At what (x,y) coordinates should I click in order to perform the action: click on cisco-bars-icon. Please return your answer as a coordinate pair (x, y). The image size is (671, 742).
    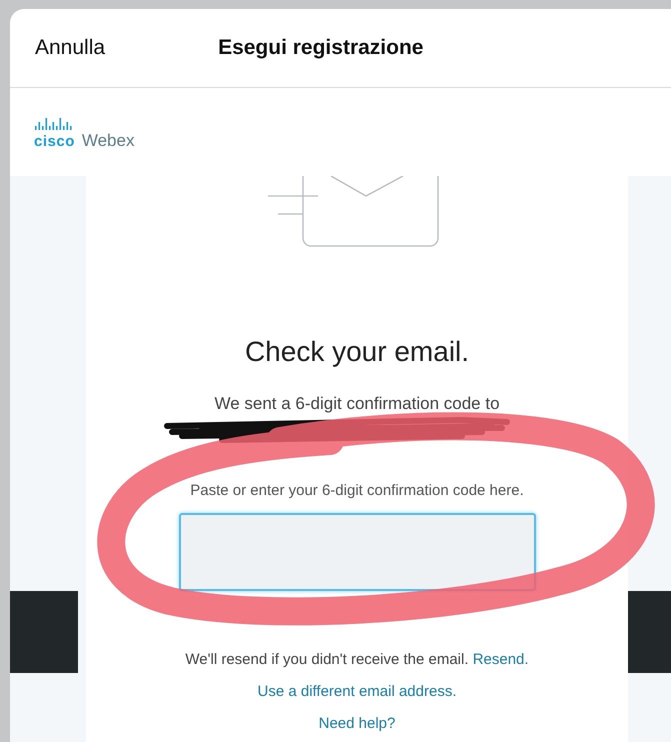
    Looking at the image, I should click on (54, 124).